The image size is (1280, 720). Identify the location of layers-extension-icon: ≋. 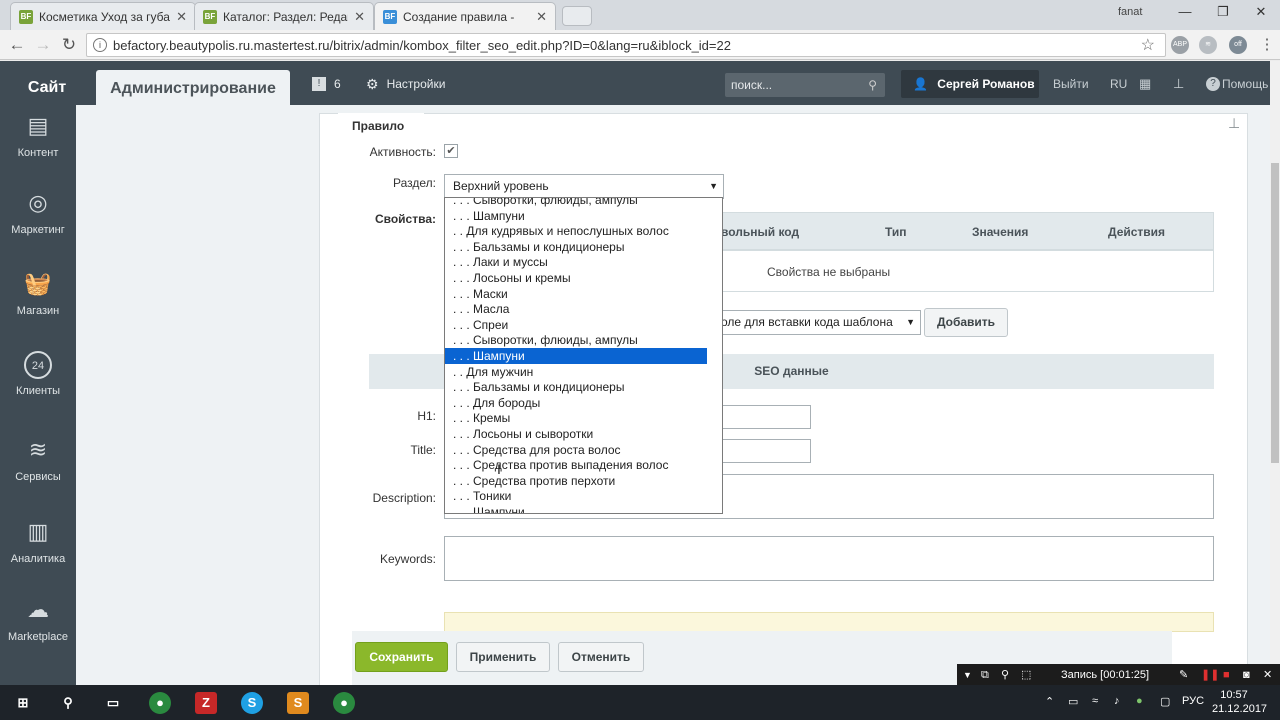
(1208, 45).